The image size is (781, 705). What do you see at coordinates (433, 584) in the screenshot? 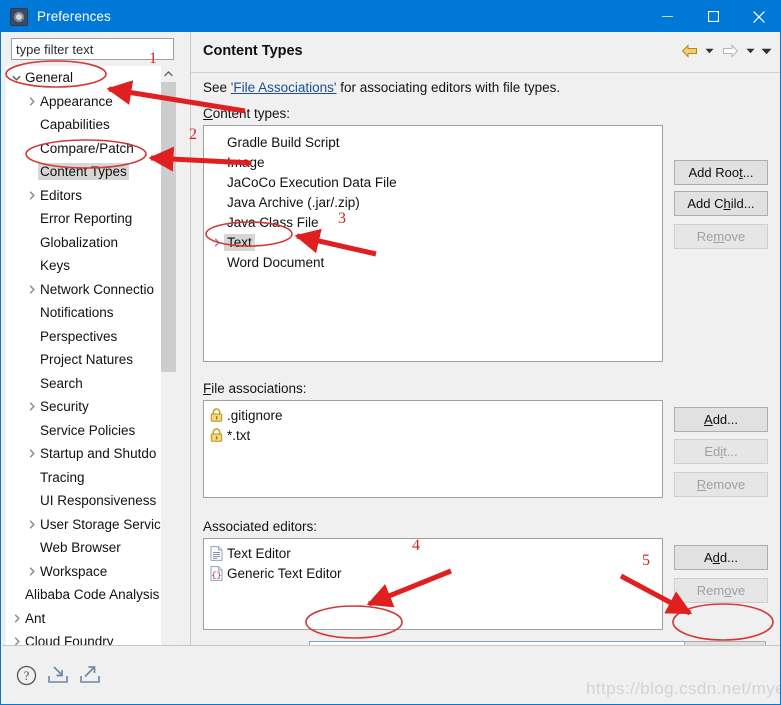
I see `associated-editors-list: Text Editor {} Generic Text Editor` at bounding box center [433, 584].